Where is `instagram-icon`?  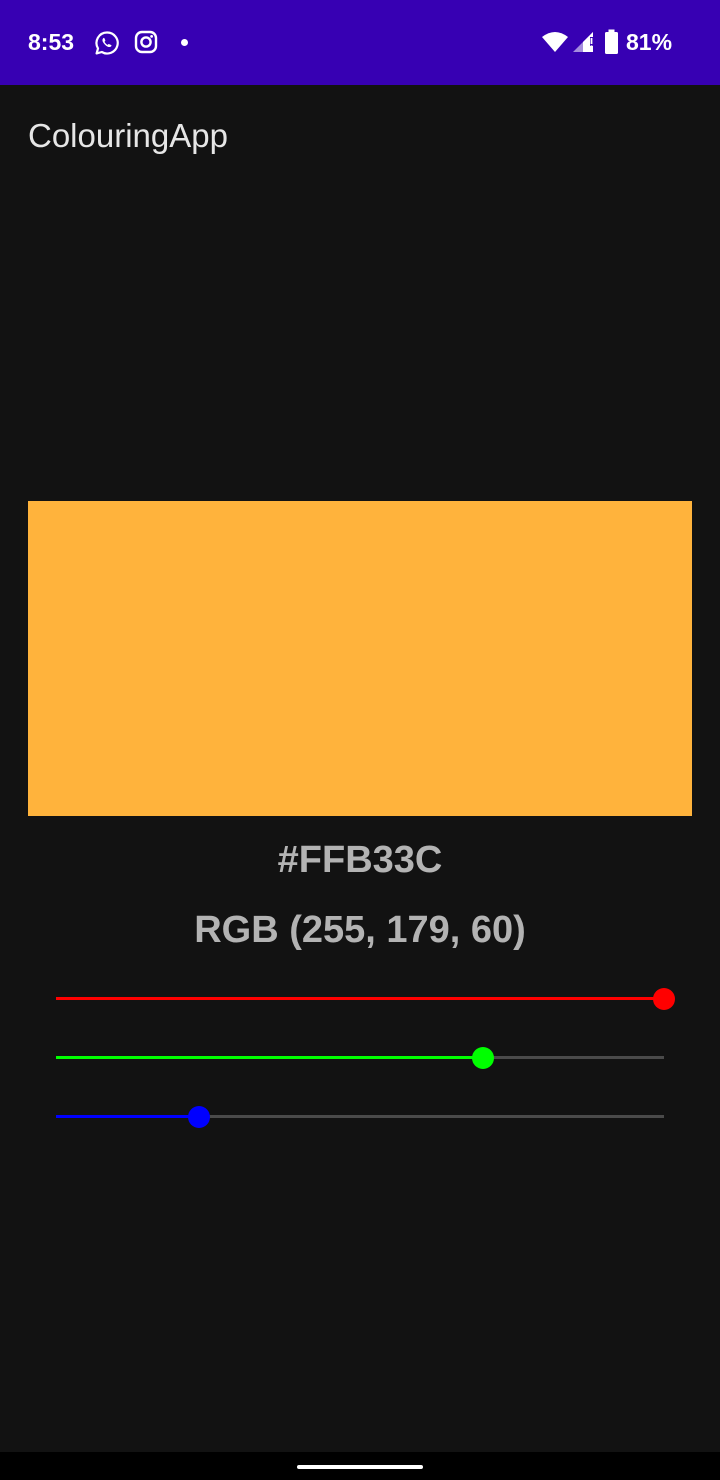 instagram-icon is located at coordinates (146, 42).